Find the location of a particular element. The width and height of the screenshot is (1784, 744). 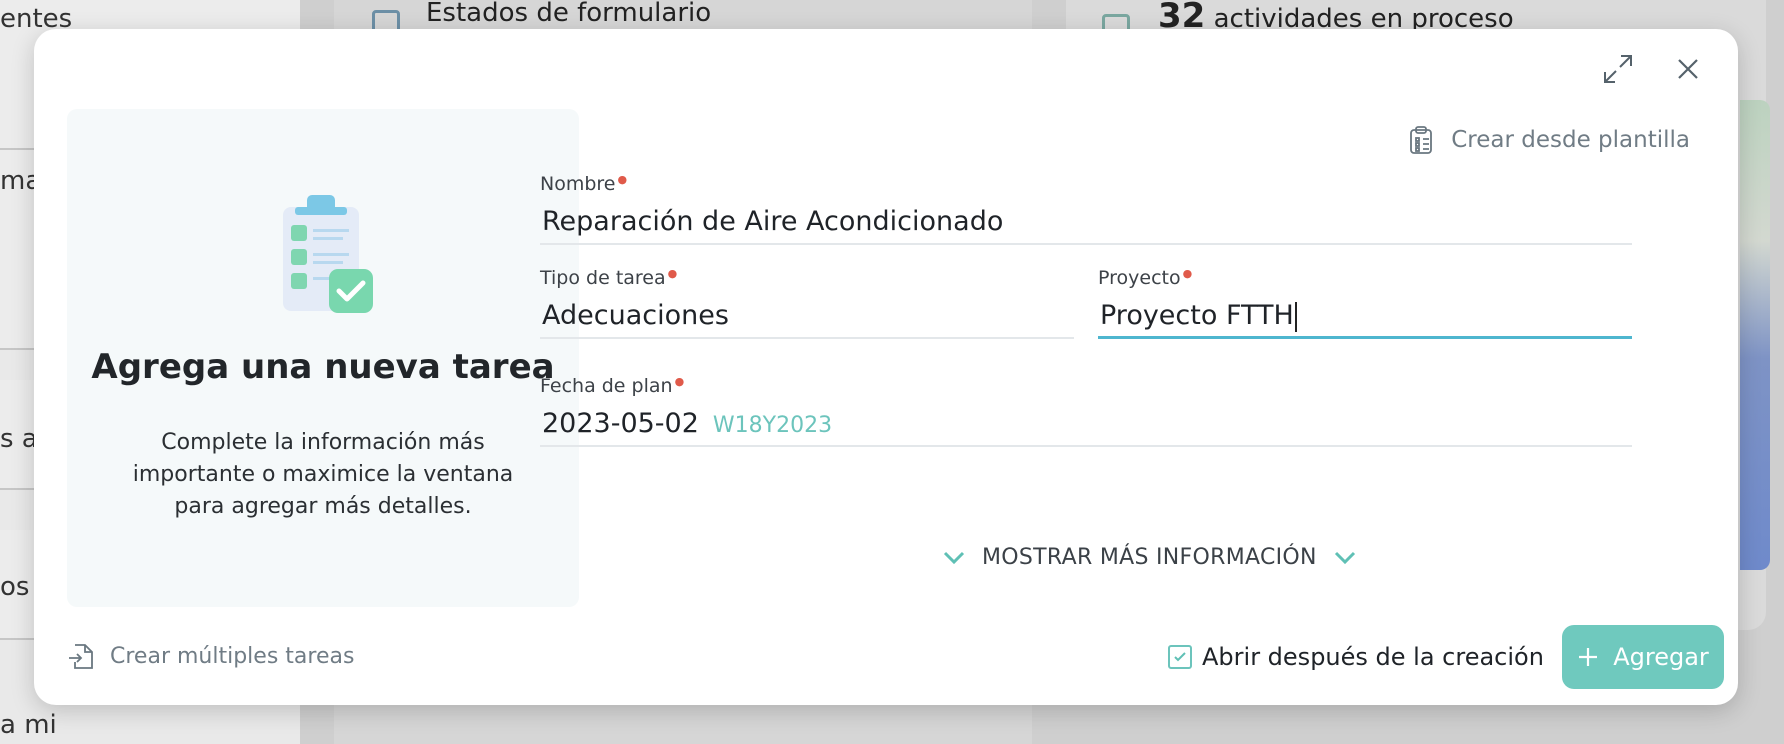

task-type-input: Adecuaciones is located at coordinates (807, 318).